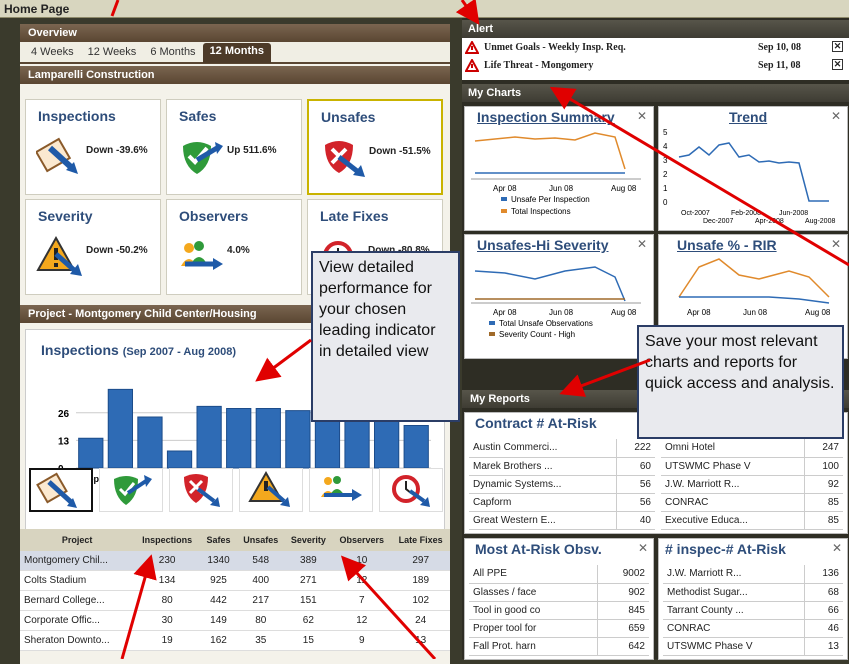 This screenshot has height=664, width=849. What do you see at coordinates (559, 646) in the screenshot?
I see `list-item: Fall Prot. harn 642` at bounding box center [559, 646].